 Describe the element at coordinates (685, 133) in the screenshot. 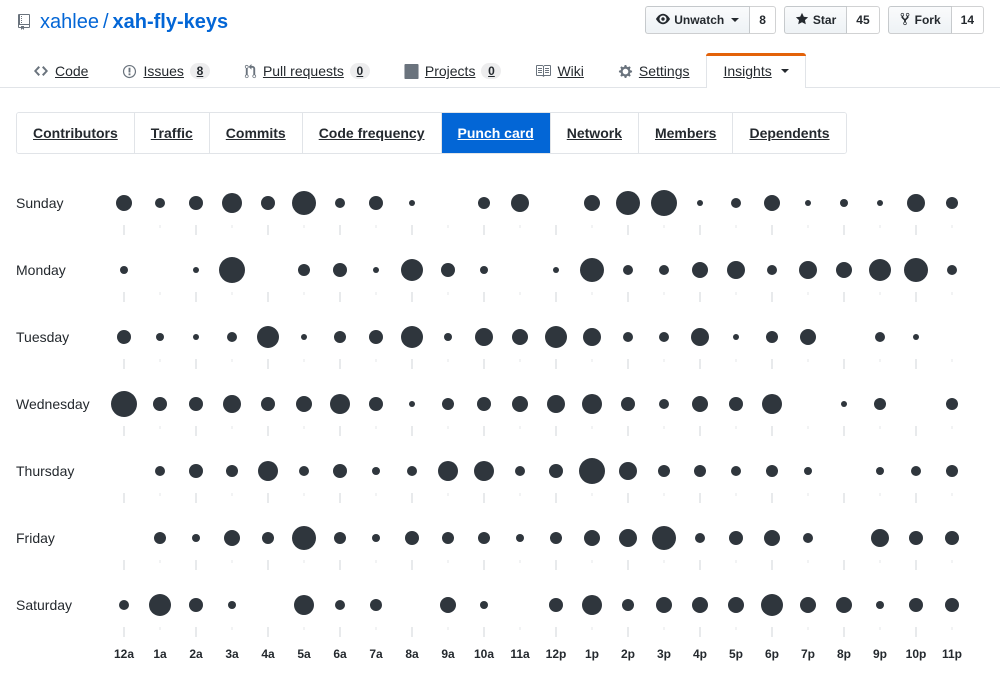

I see `subnav-item-members: Members` at that location.